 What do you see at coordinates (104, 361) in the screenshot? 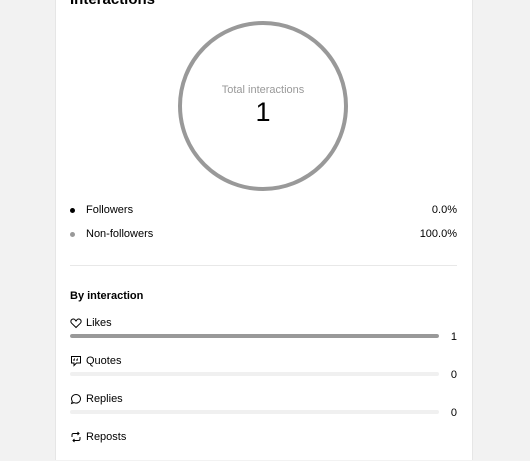
I see `metric-label: Quotes` at bounding box center [104, 361].